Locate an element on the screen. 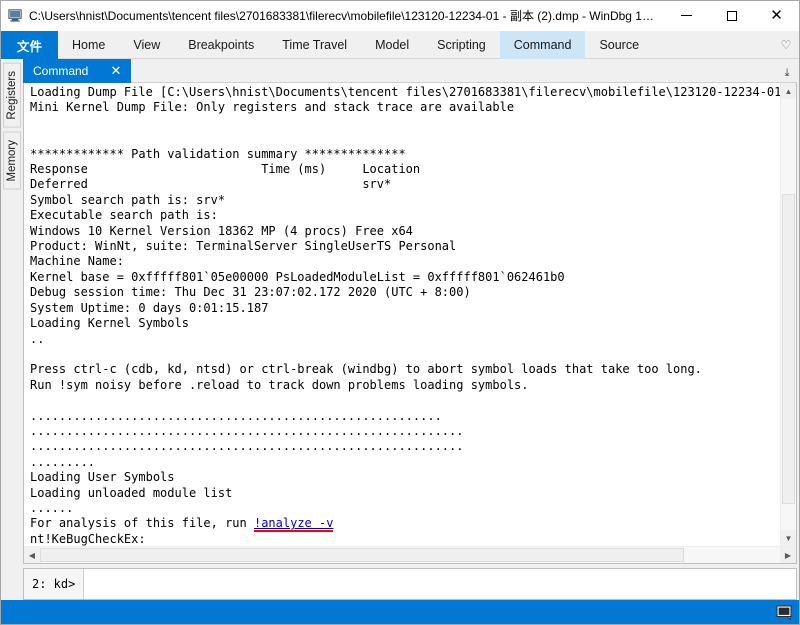  dock-tab-registers: Registers is located at coordinates (12, 95).